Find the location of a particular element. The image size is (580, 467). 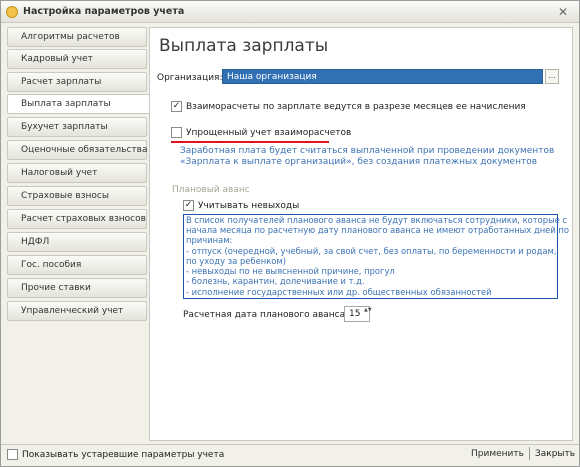

sidebar-item-tax: Налоговый учет is located at coordinates (77, 173).